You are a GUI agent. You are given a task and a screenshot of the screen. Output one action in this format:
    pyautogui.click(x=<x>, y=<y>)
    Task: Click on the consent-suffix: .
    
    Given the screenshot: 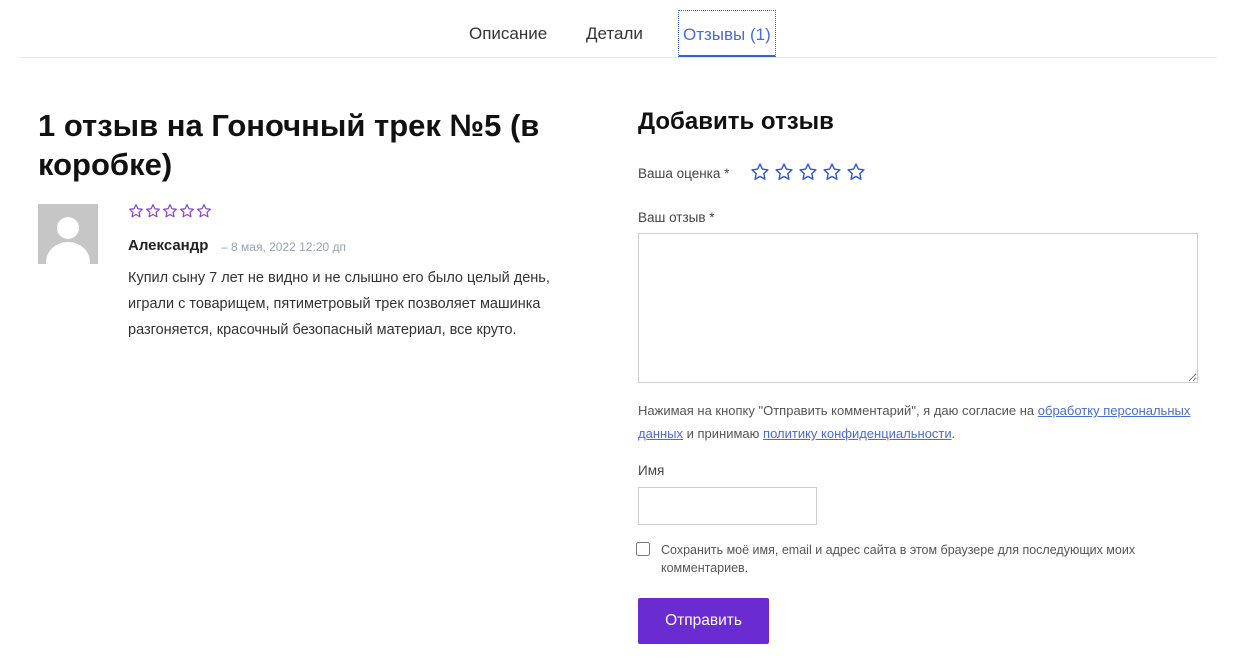 What is the action you would take?
    pyautogui.click(x=953, y=433)
    